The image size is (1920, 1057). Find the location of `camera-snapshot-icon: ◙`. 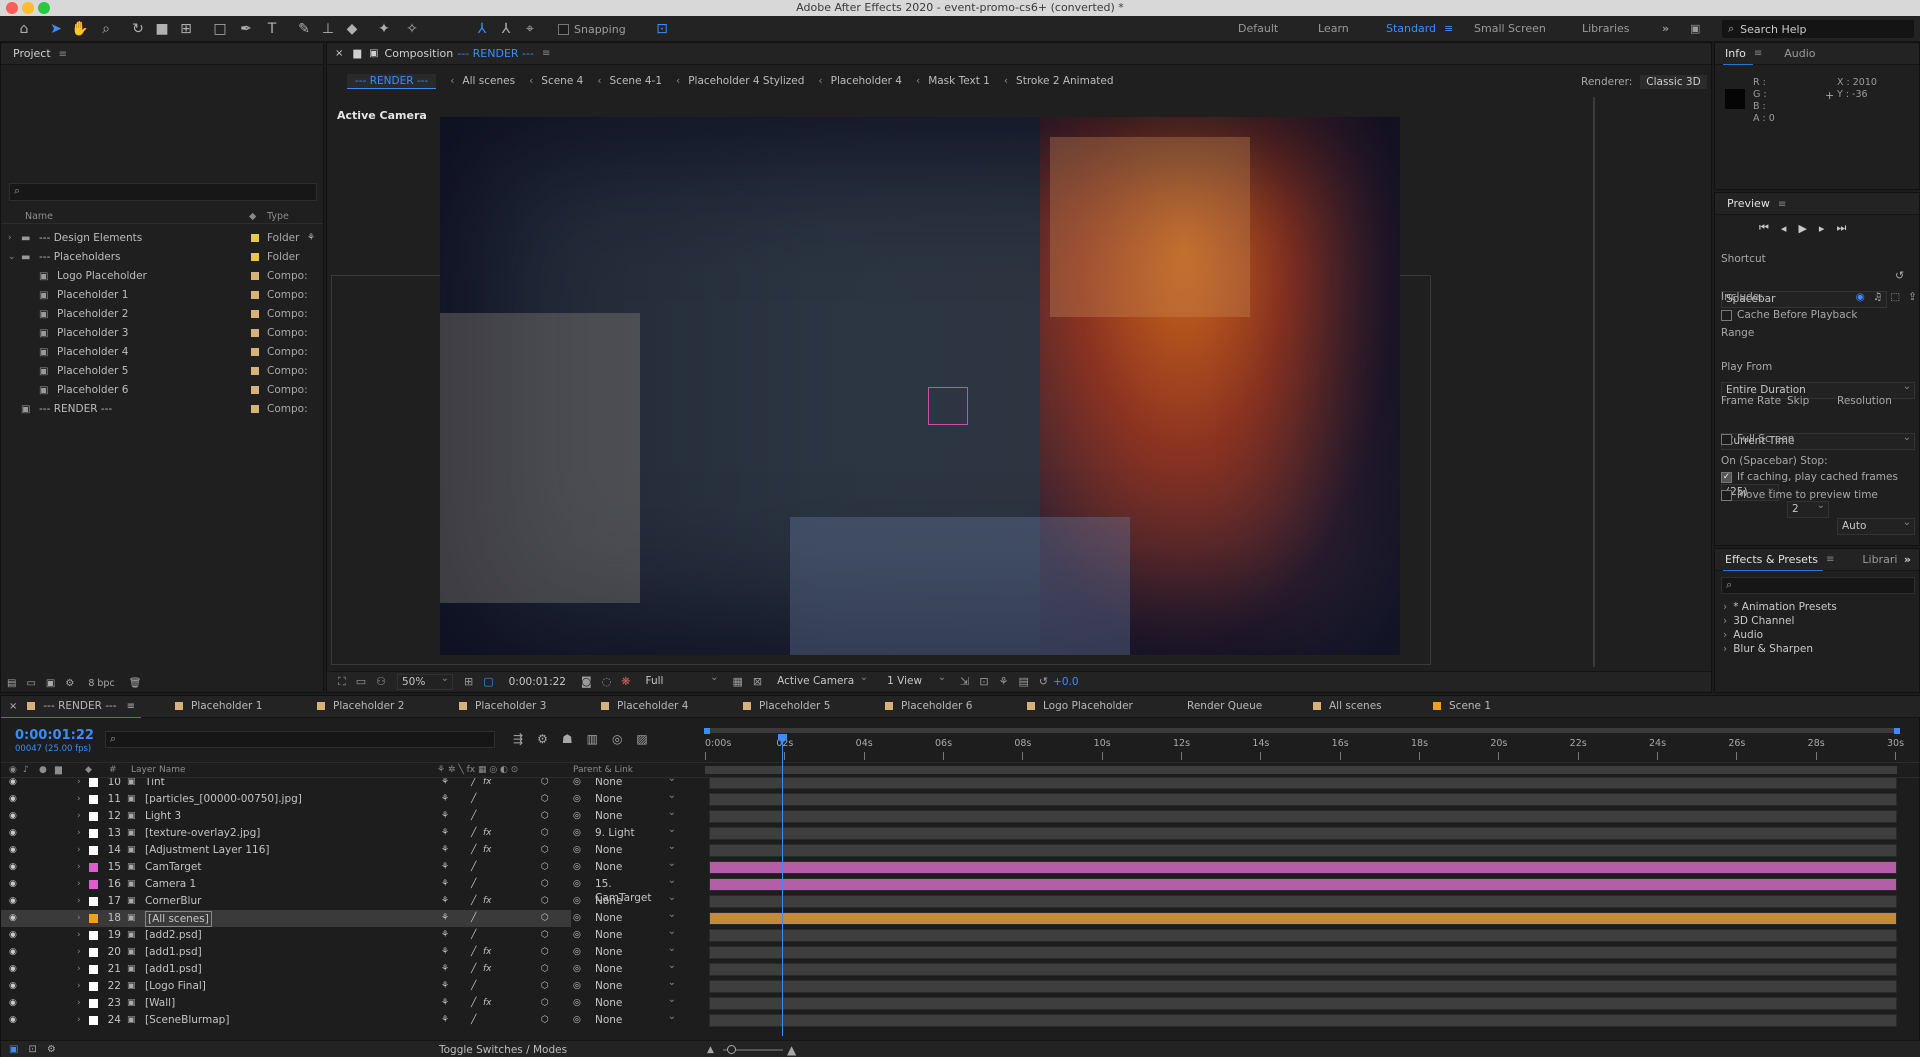

camera-snapshot-icon: ◙ is located at coordinates (586, 681).